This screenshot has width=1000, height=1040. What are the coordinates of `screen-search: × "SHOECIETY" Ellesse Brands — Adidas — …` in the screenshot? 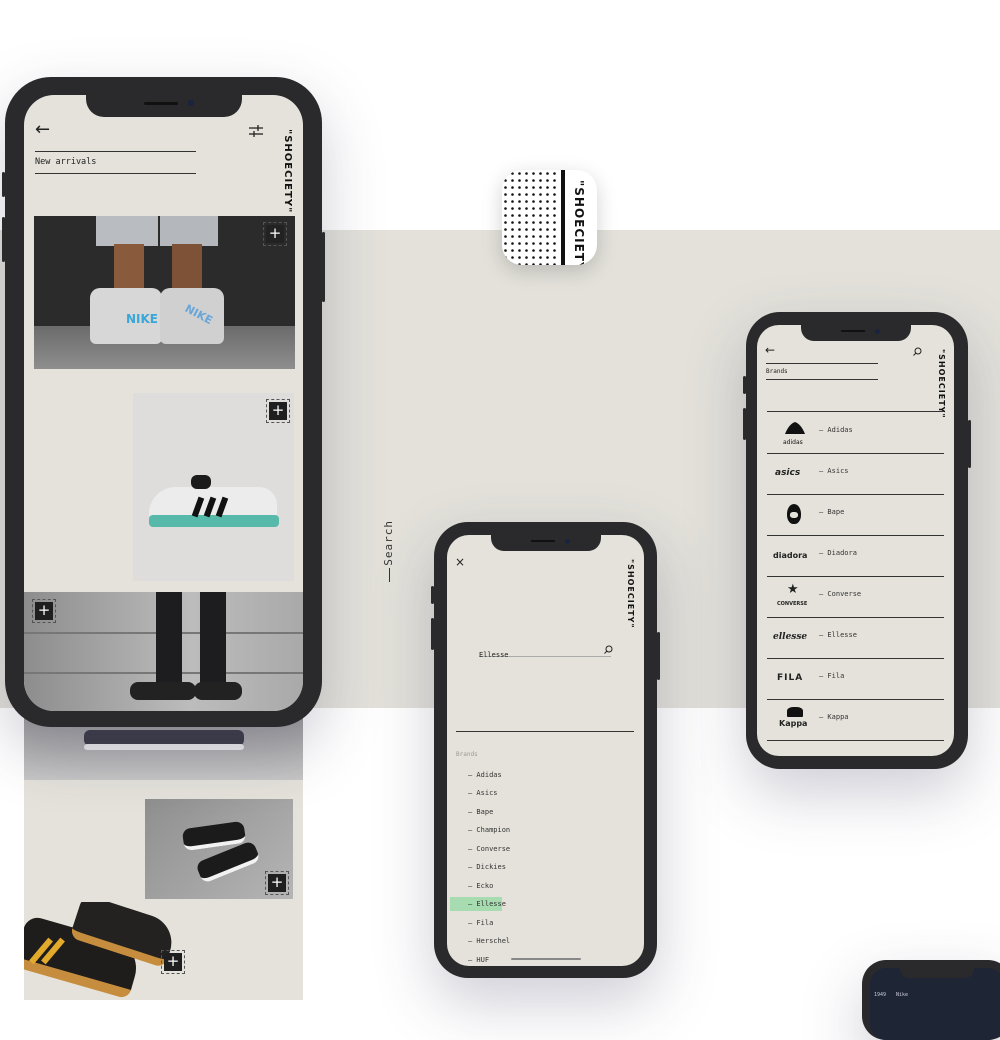 It's located at (545, 750).